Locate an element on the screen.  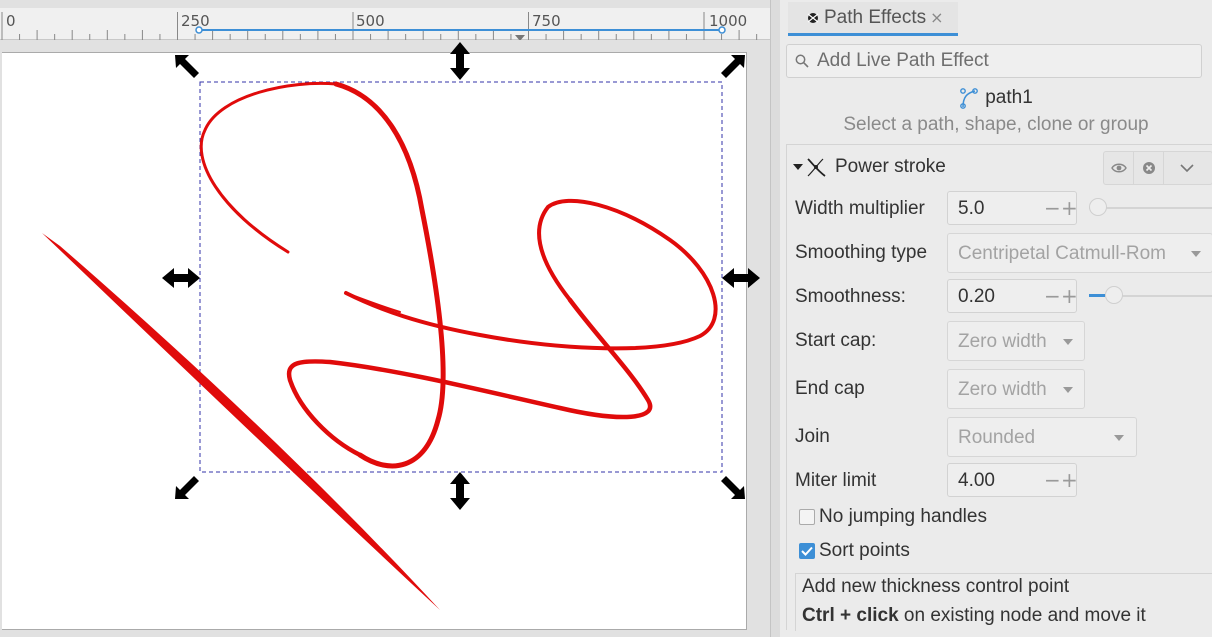
selected-object-row: path1 is located at coordinates (996, 98).